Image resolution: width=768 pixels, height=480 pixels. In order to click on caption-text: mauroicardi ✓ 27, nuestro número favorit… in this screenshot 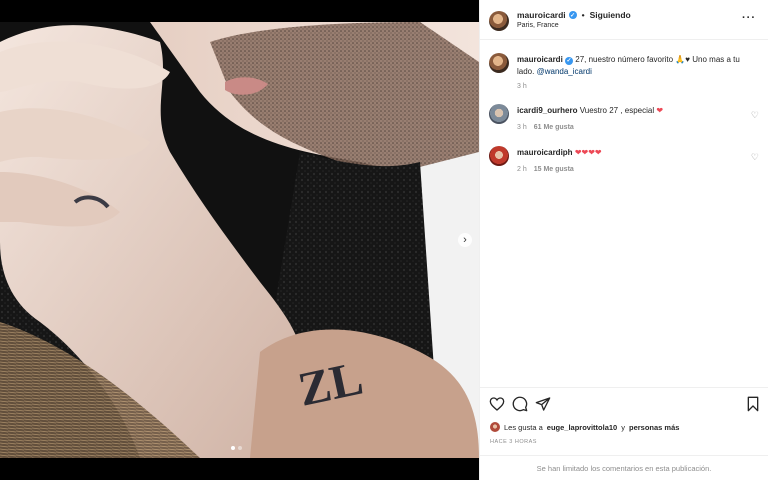, I will do `click(633, 66)`.